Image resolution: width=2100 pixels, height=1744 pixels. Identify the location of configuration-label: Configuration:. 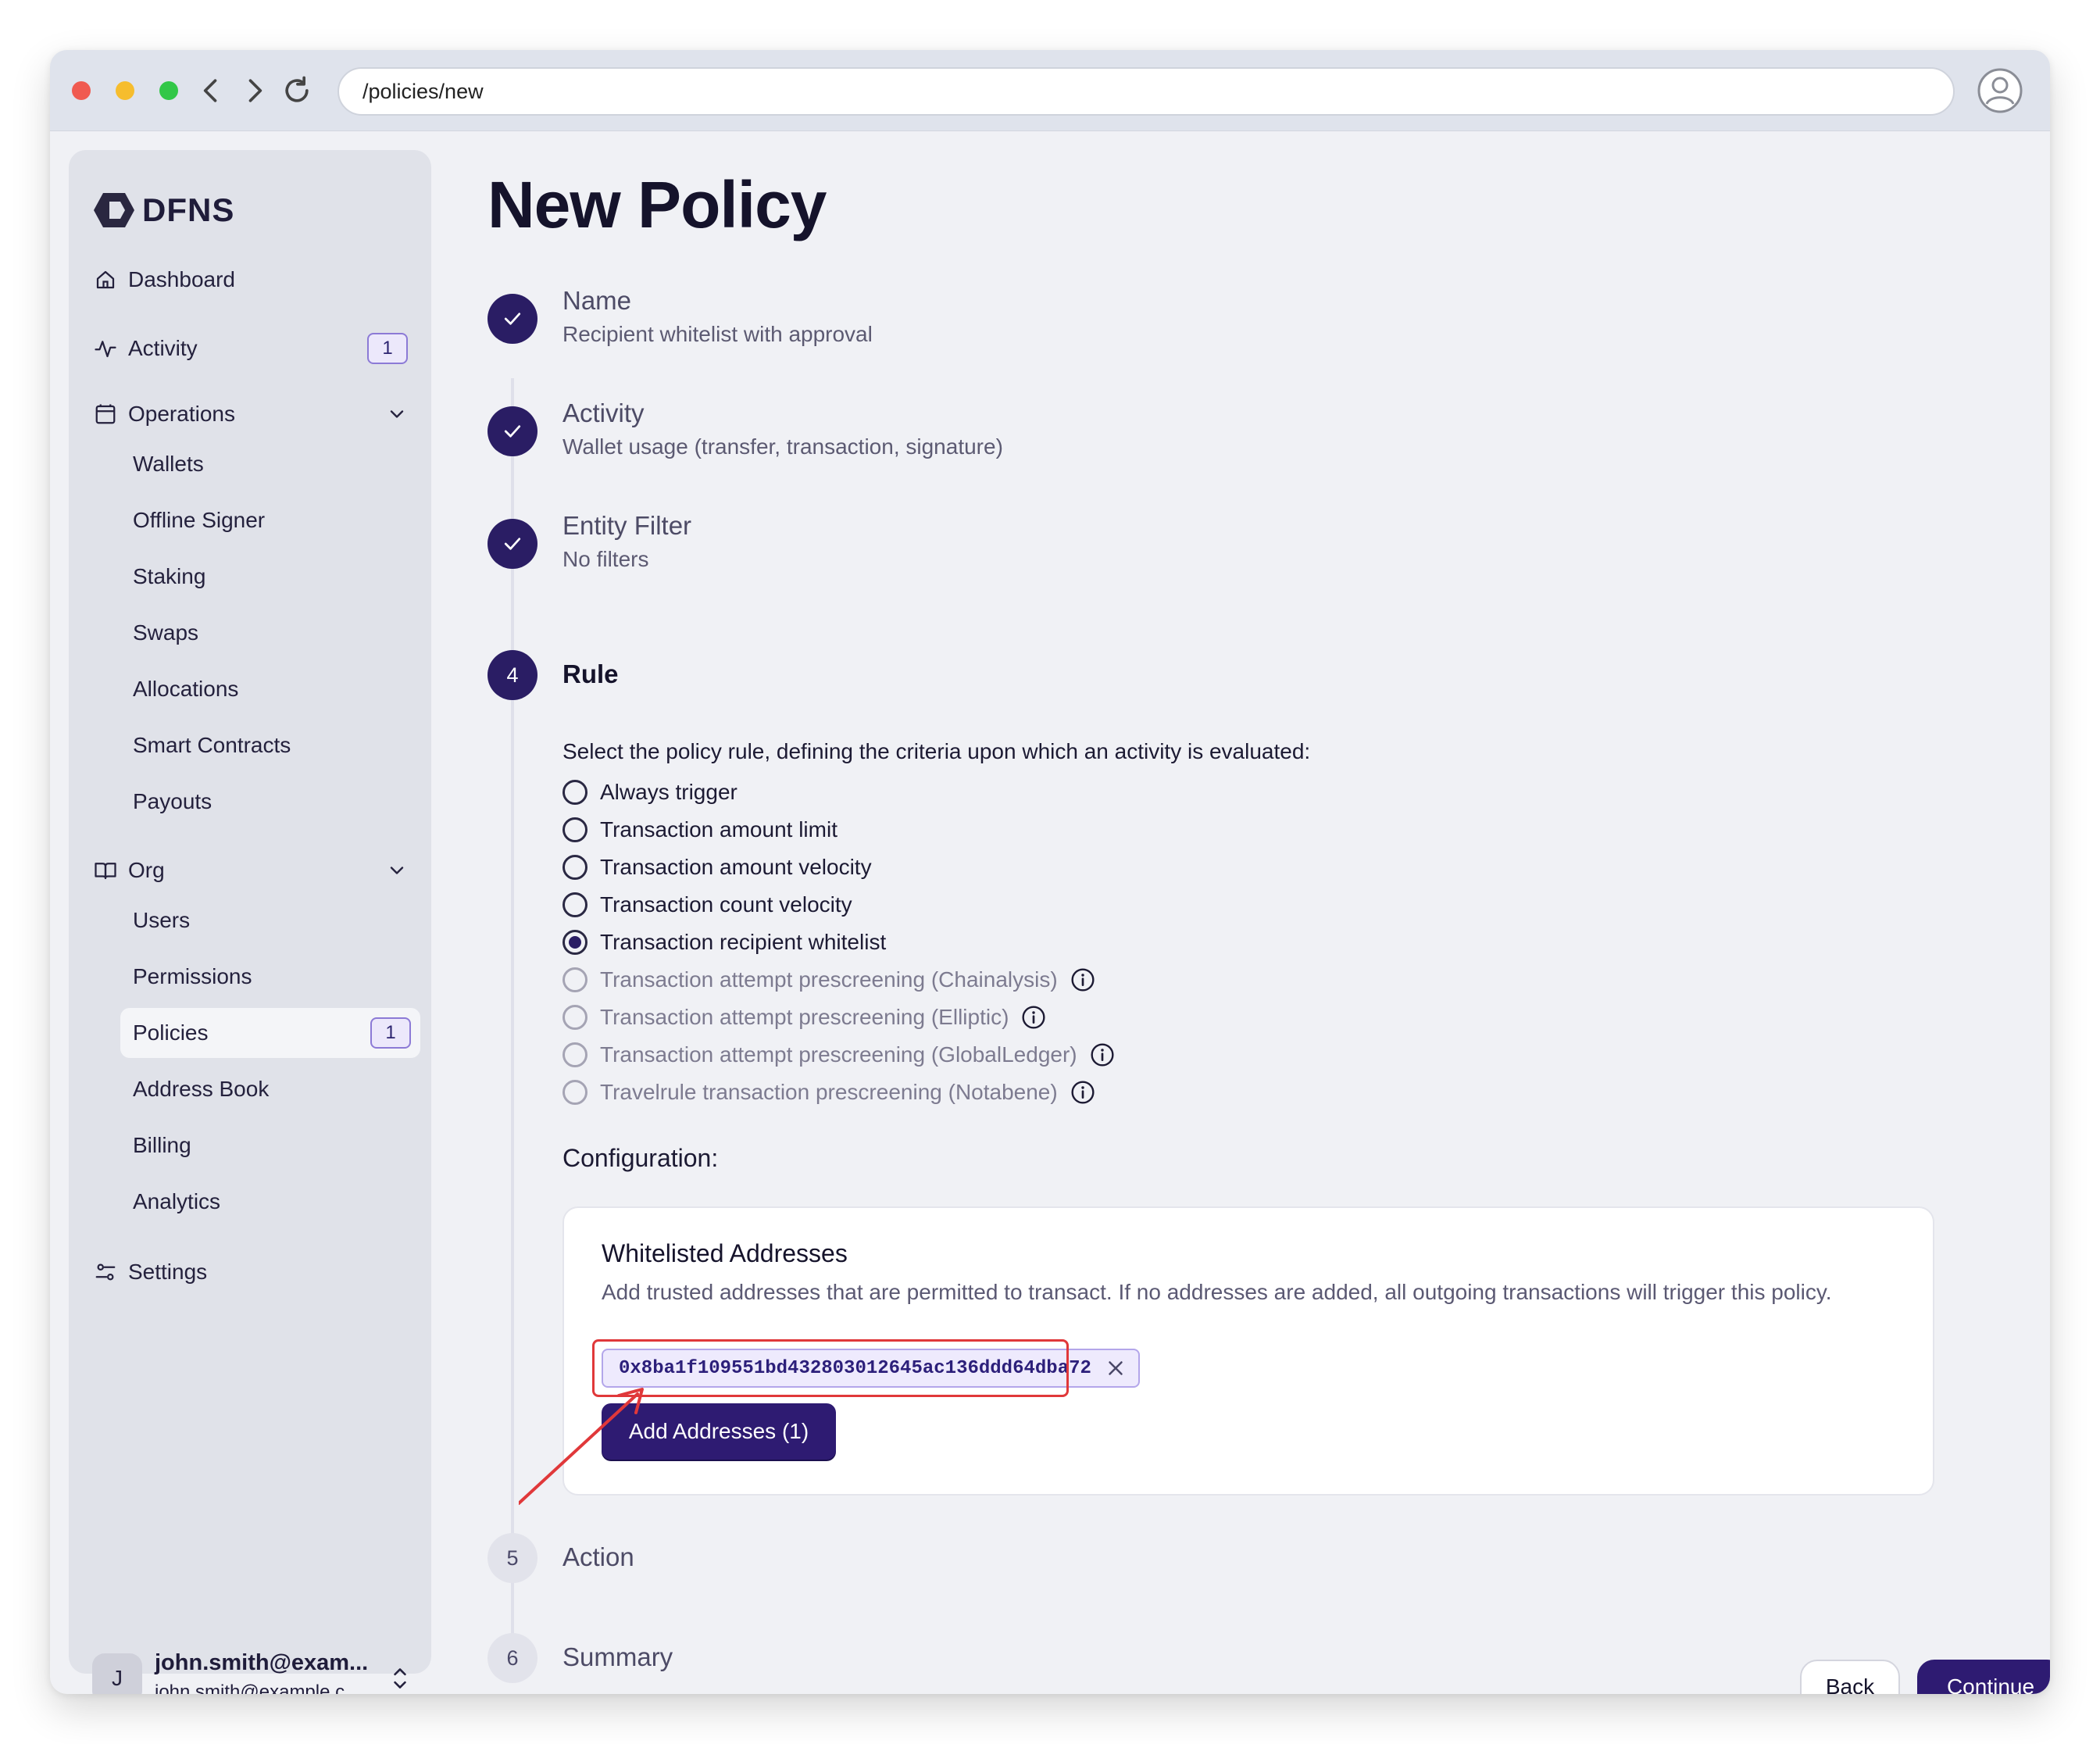
(640, 1158).